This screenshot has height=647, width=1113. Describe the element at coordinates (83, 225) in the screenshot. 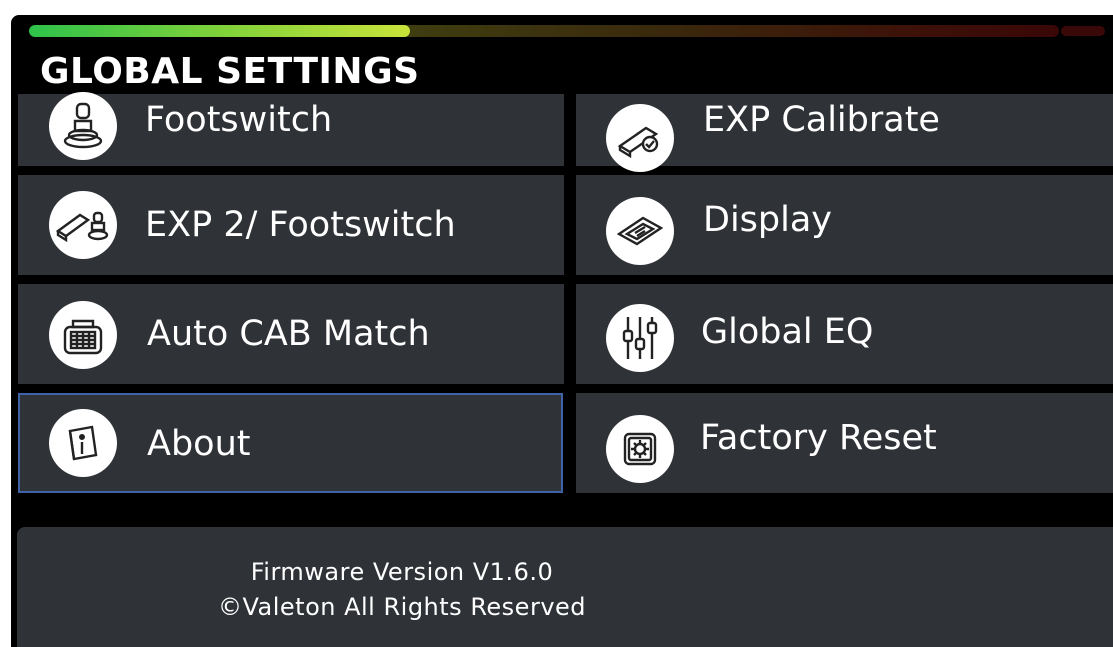

I see `exp2-footswitch-icon` at that location.